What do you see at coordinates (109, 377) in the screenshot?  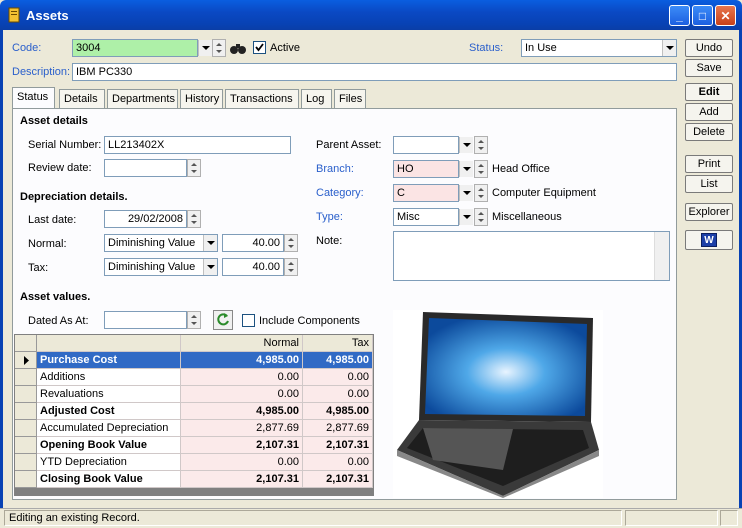 I see `grid-cell-name: Additions` at bounding box center [109, 377].